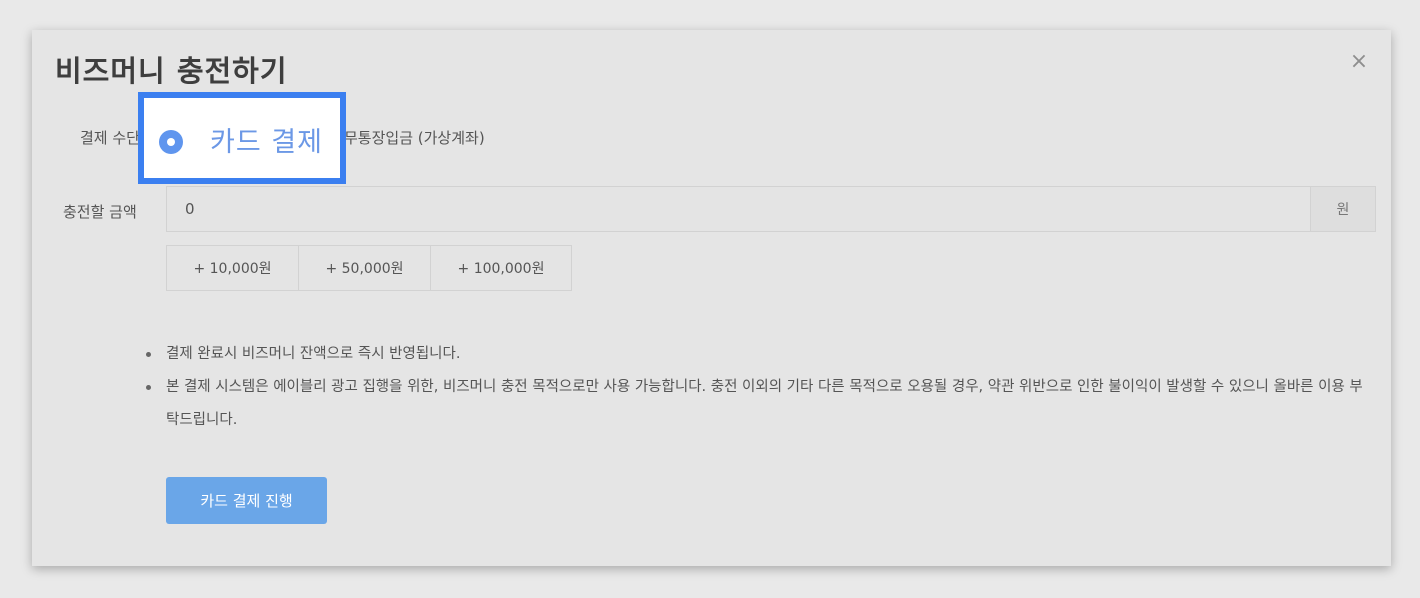 Image resolution: width=1420 pixels, height=598 pixels. Describe the element at coordinates (414, 137) in the screenshot. I see `payment-option-bank-transfer: 무통장입금 (가상계좌)` at that location.